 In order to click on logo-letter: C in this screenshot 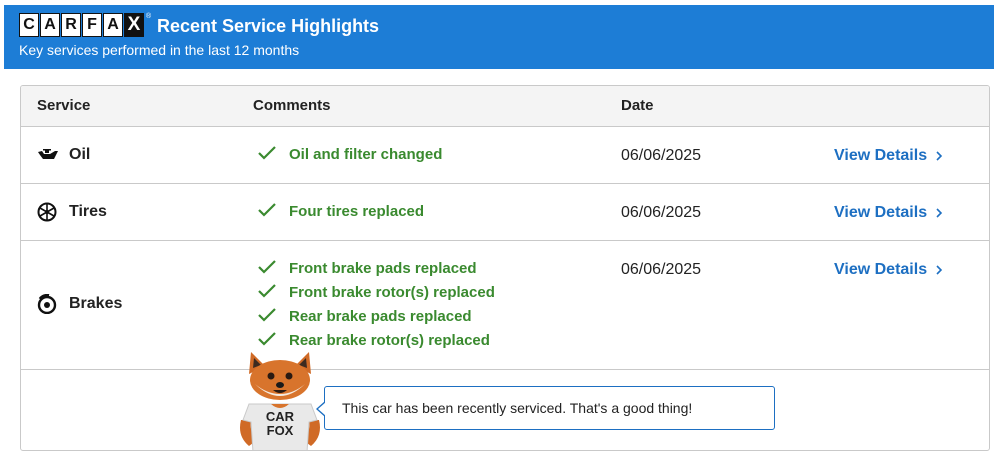, I will do `click(29, 25)`.